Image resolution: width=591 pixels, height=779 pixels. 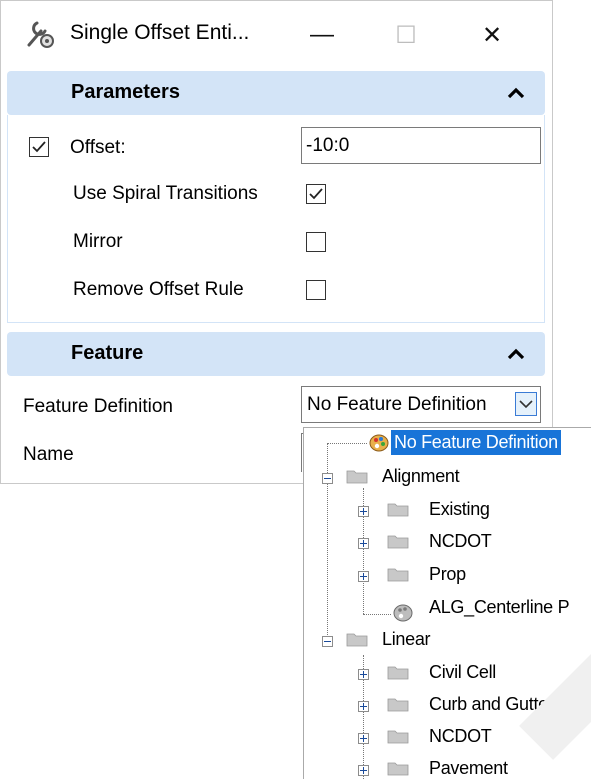 What do you see at coordinates (460, 541) in the screenshot?
I see `tree-item-ncdot: NCDOT` at bounding box center [460, 541].